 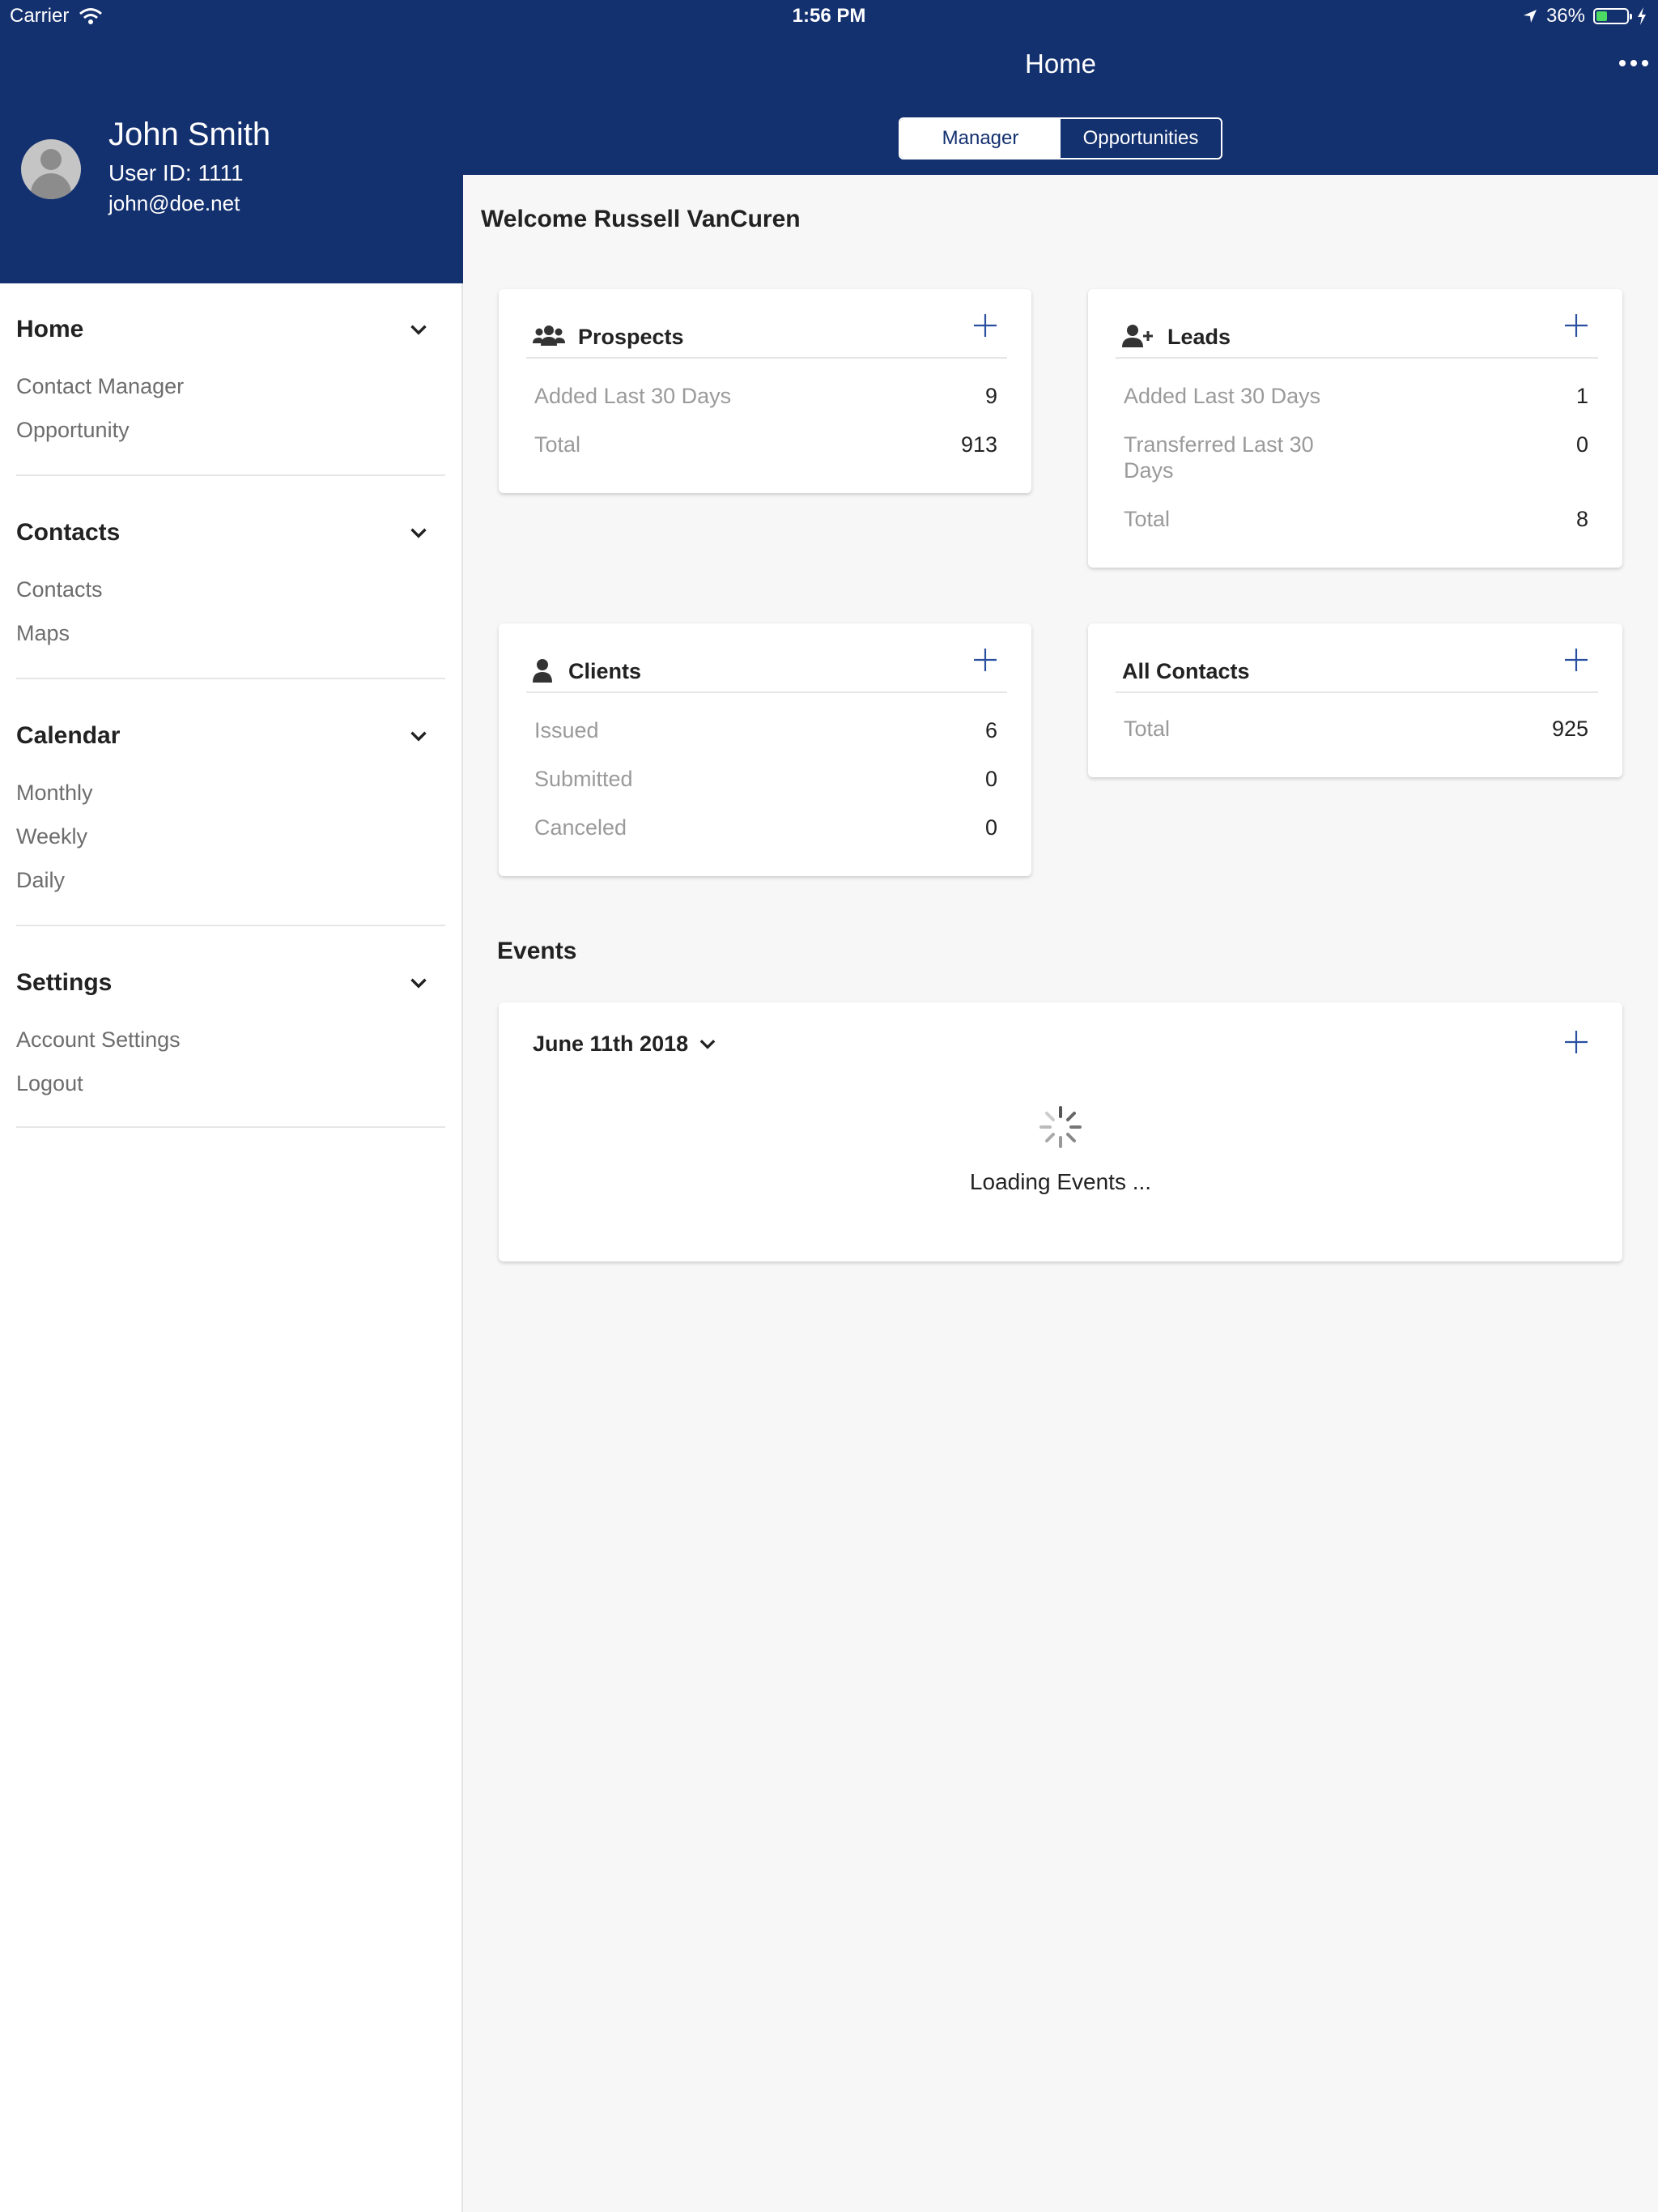 I want to click on segmented-control: Manager Opportunities, so click(x=1060, y=138).